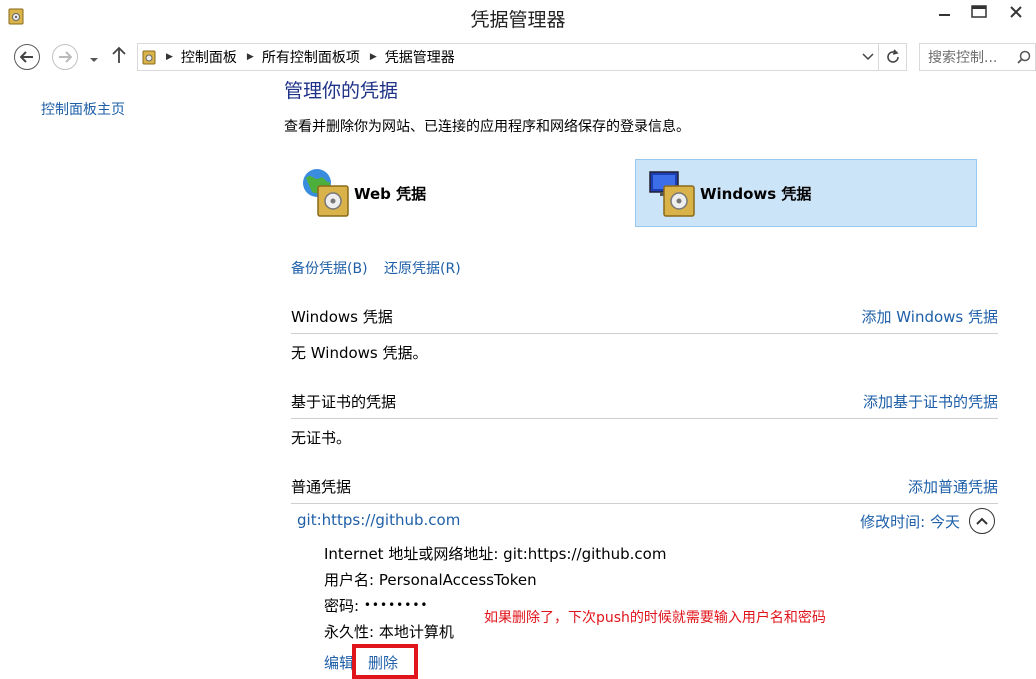  What do you see at coordinates (349, 632) in the screenshot?
I see `persistence-label: 永久性:` at bounding box center [349, 632].